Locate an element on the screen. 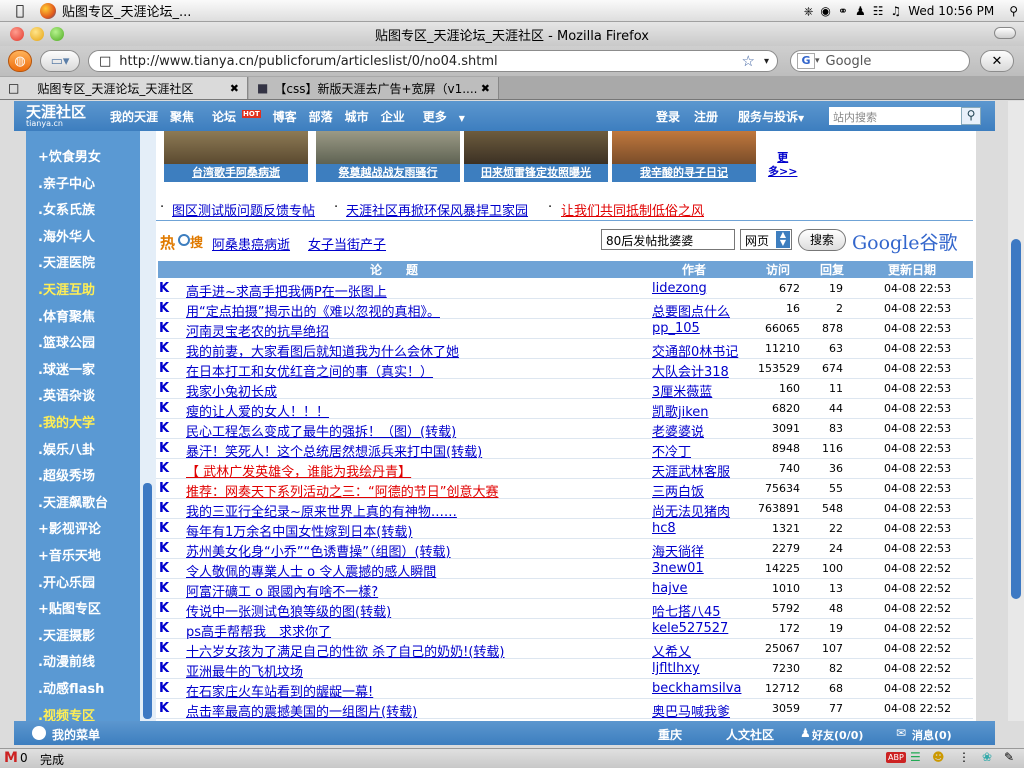 The width and height of the screenshot is (1024, 768). sync-icon: ◉ is located at coordinates (825, 11).